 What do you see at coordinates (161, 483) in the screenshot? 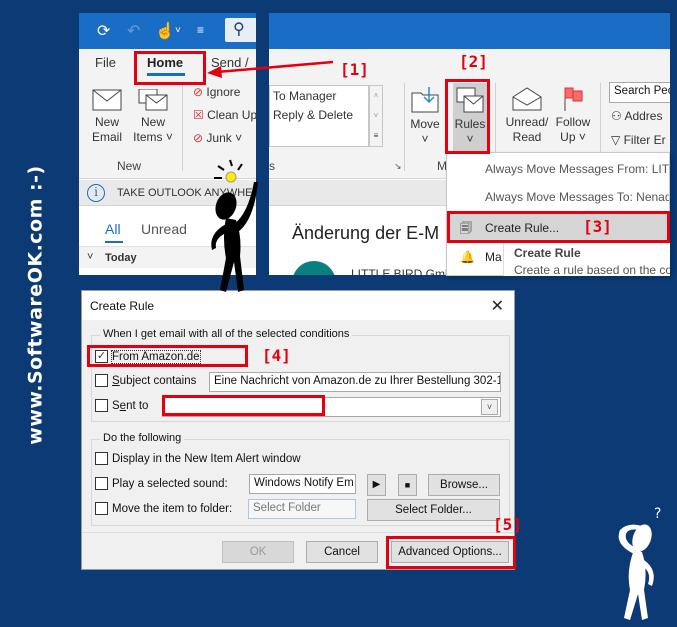
I see `play-sound-action: Play a selected sound:` at bounding box center [161, 483].